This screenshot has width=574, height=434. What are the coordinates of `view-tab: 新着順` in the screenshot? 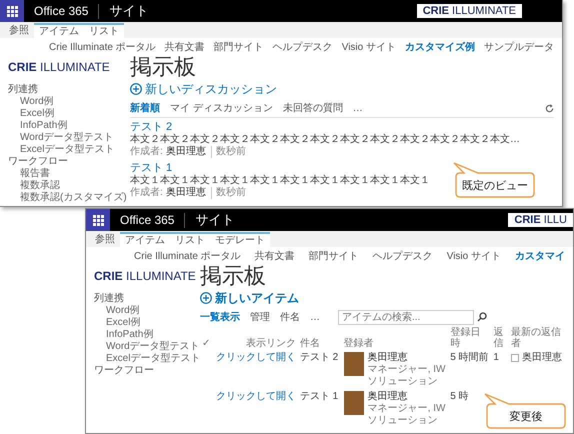 It's located at (145, 108).